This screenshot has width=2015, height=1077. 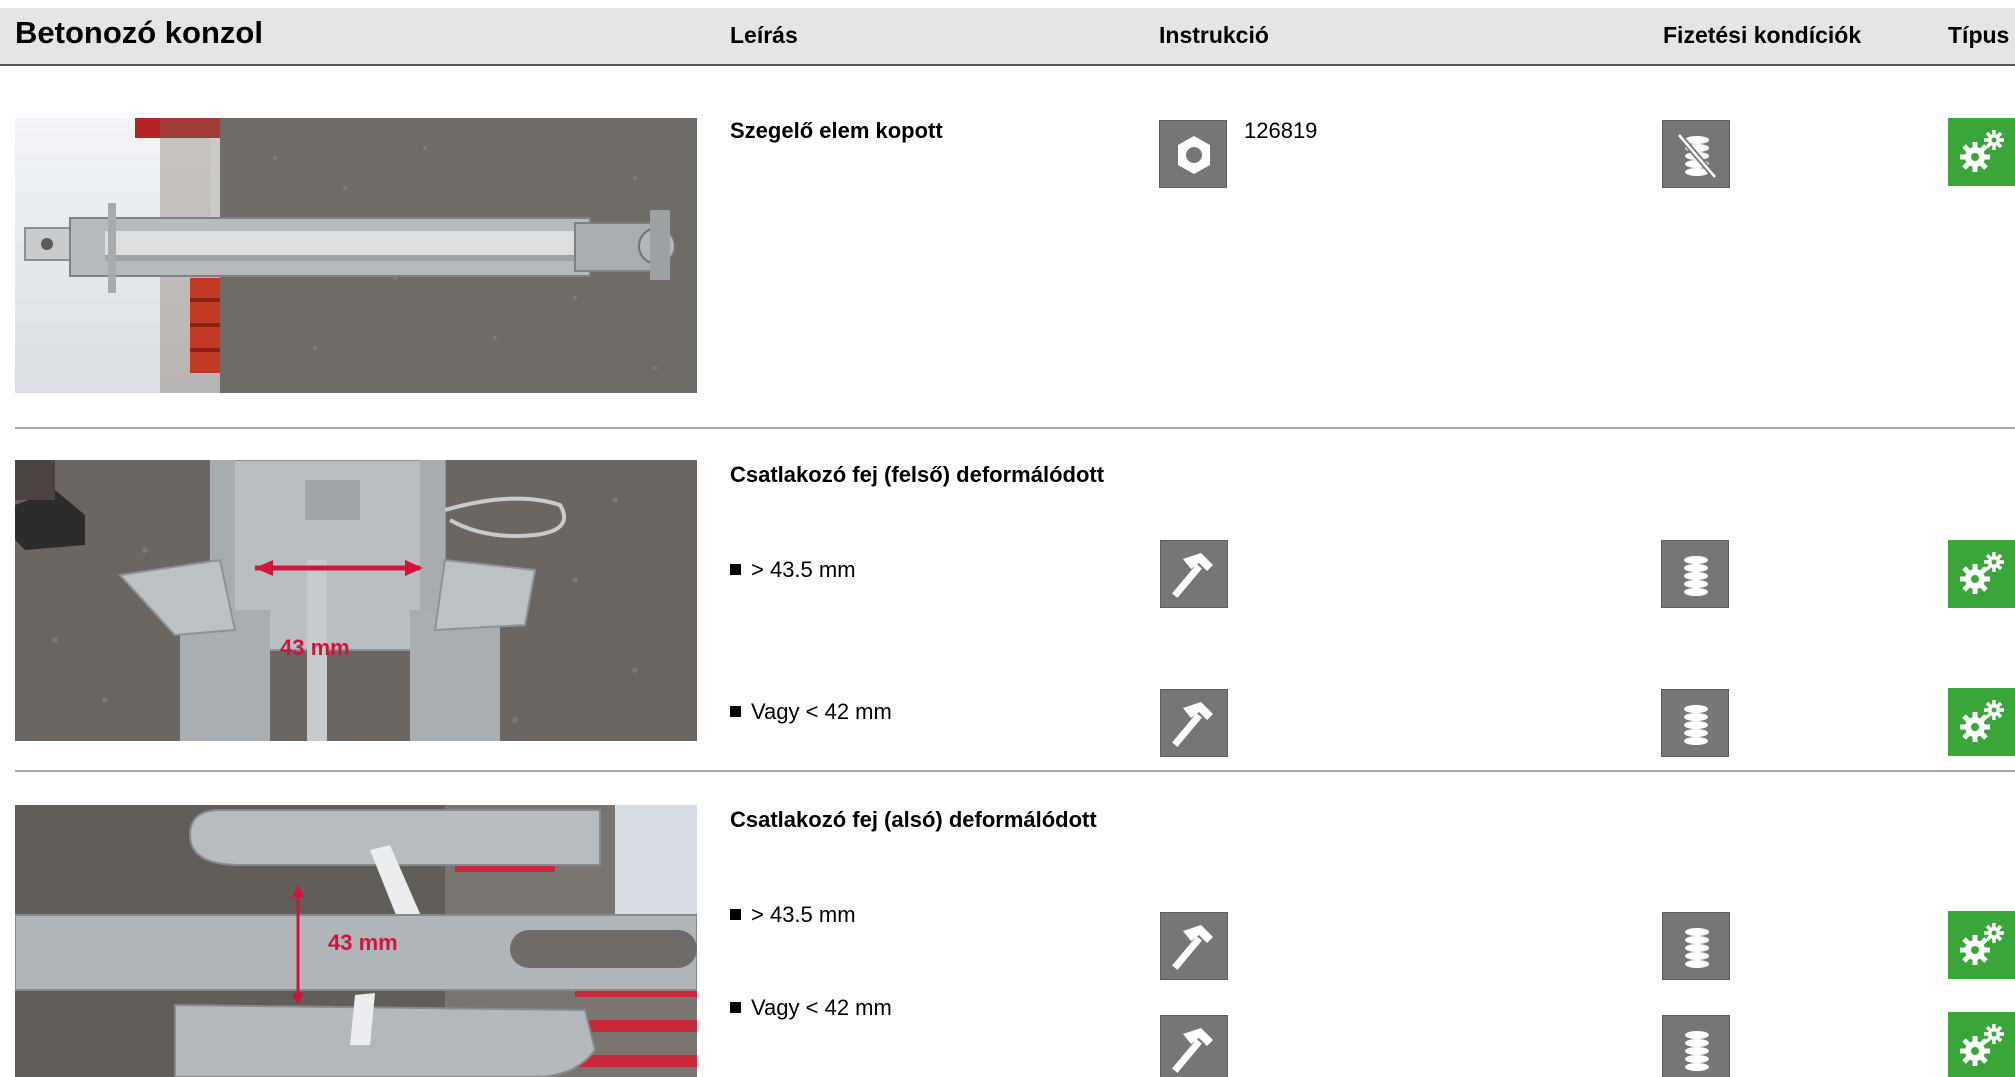 What do you see at coordinates (356, 600) in the screenshot?
I see `row-2-photo: 43 mm` at bounding box center [356, 600].